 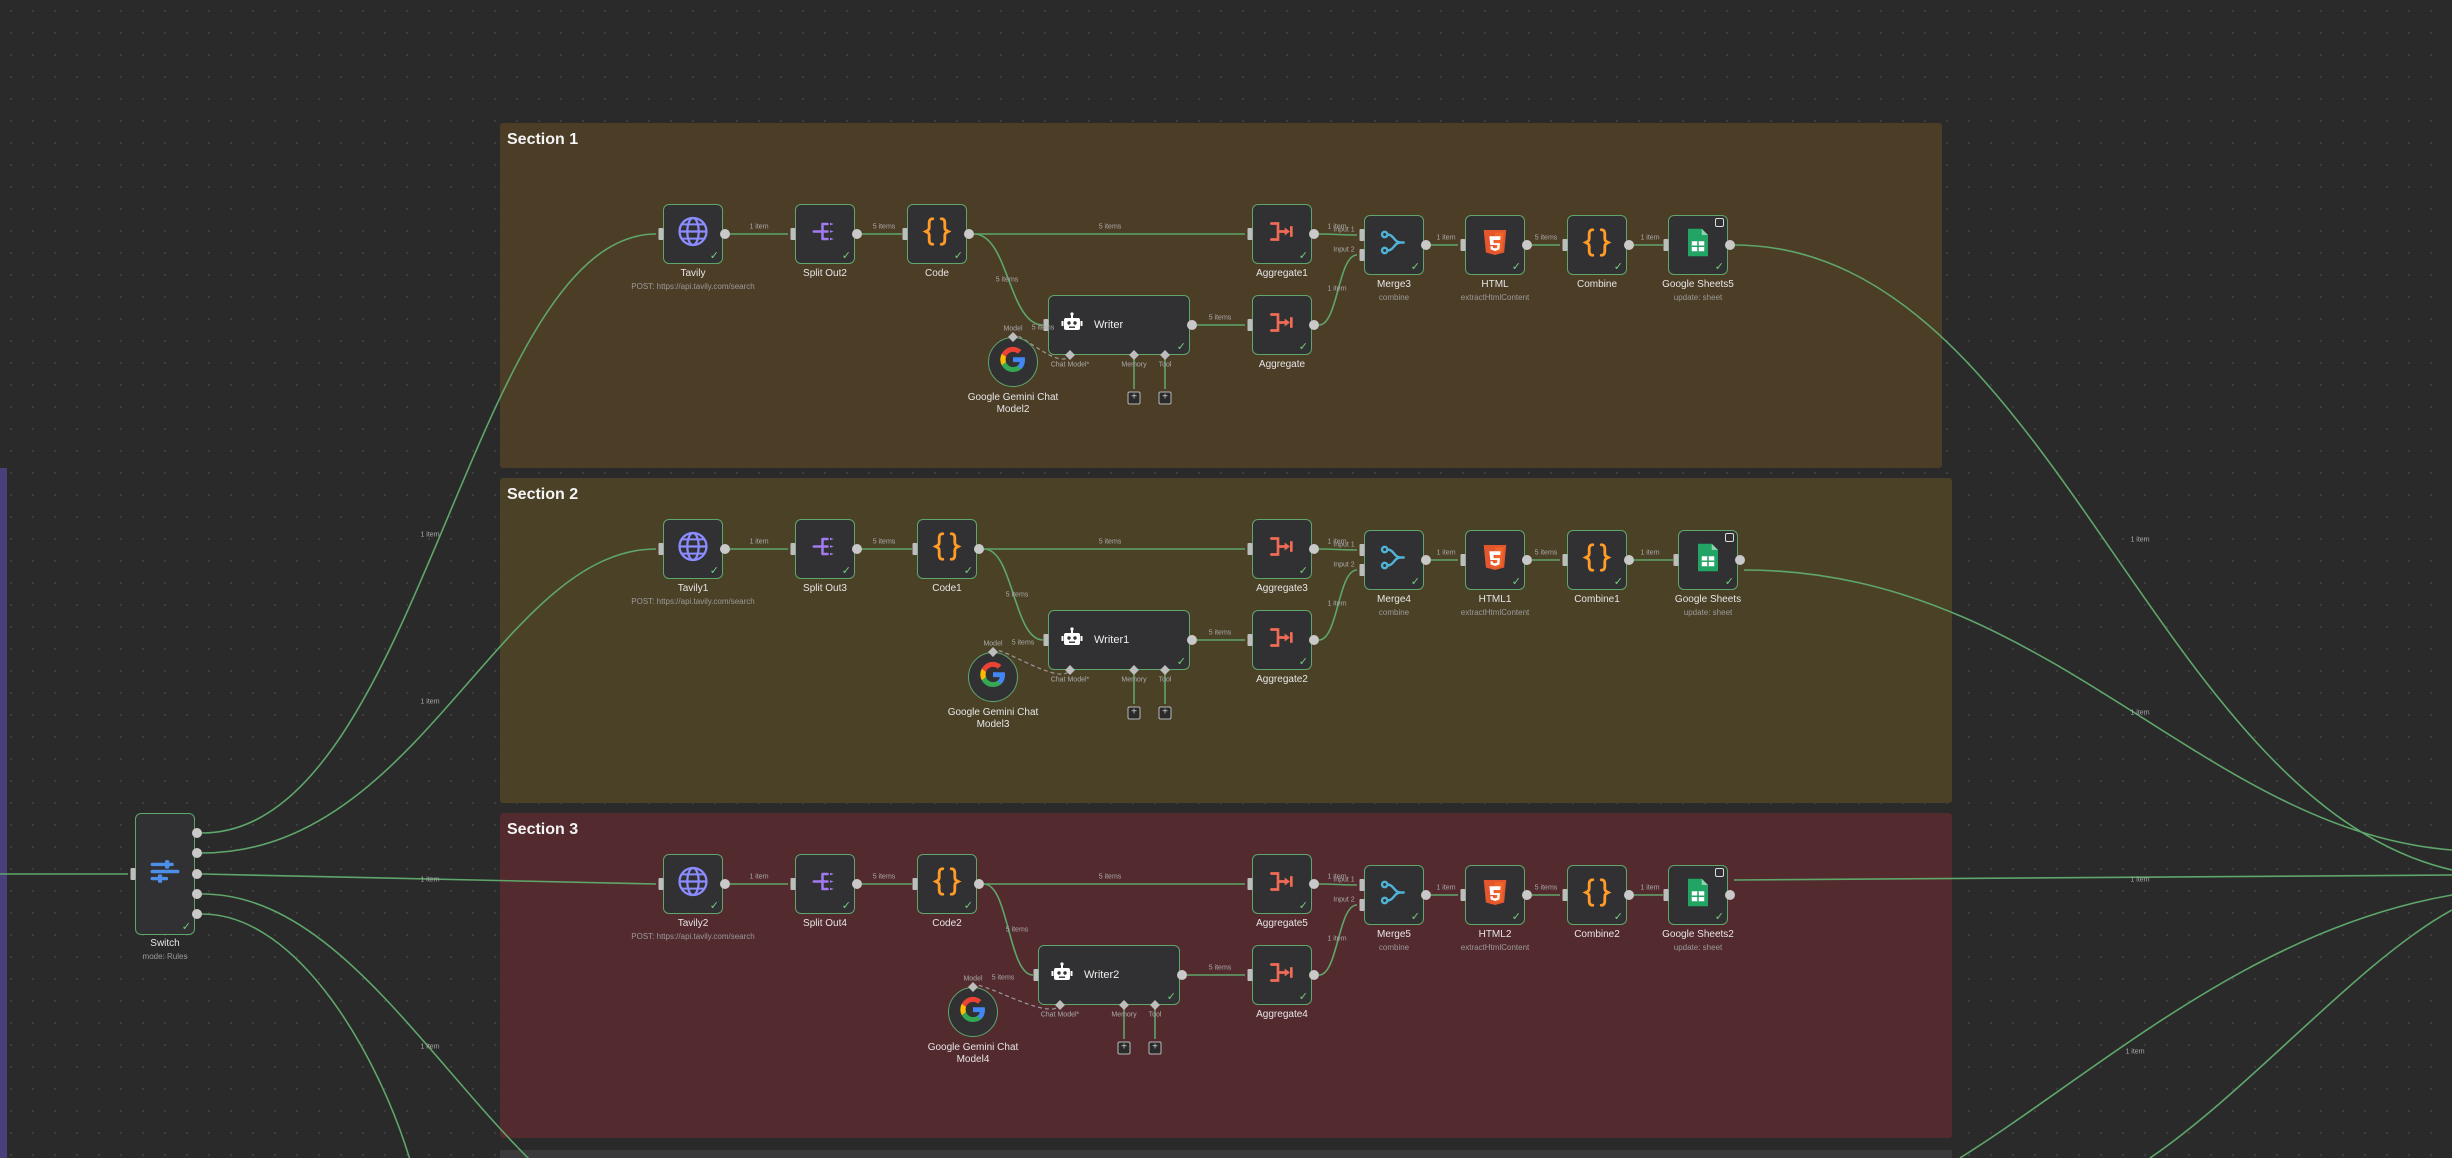 What do you see at coordinates (1119, 640) in the screenshot?
I see `writer-agent-node: ✓ Writer1` at bounding box center [1119, 640].